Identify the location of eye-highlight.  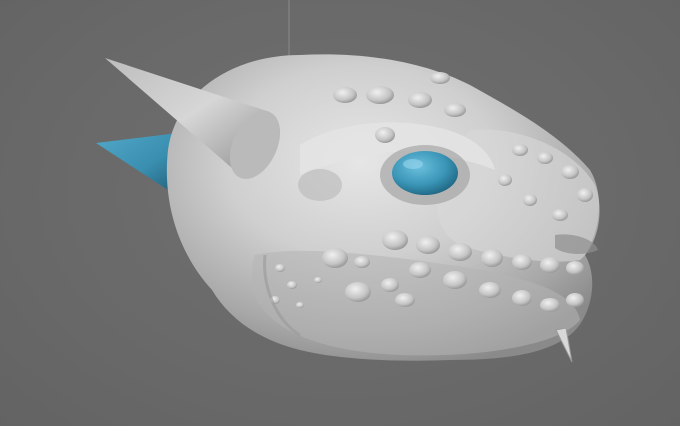
(413, 164).